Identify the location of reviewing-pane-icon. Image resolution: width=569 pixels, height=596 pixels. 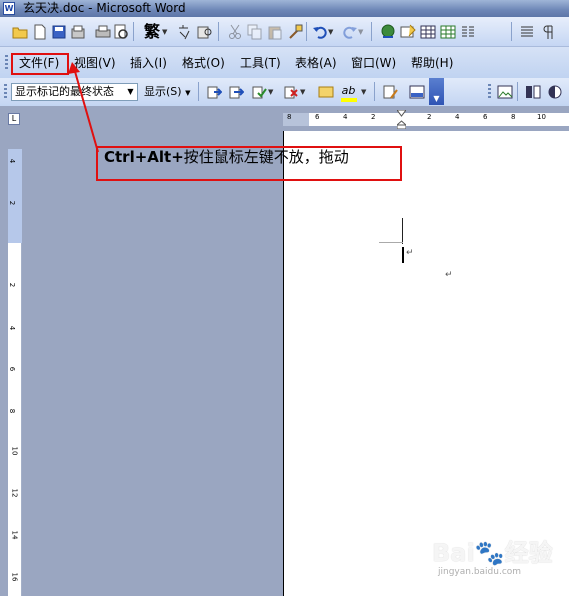
(416, 91).